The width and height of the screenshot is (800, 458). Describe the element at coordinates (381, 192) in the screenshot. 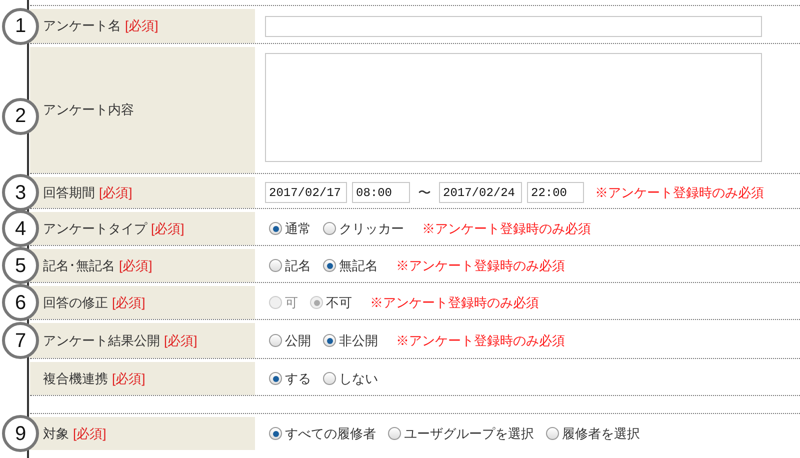

I see `time-field: 08:00` at that location.